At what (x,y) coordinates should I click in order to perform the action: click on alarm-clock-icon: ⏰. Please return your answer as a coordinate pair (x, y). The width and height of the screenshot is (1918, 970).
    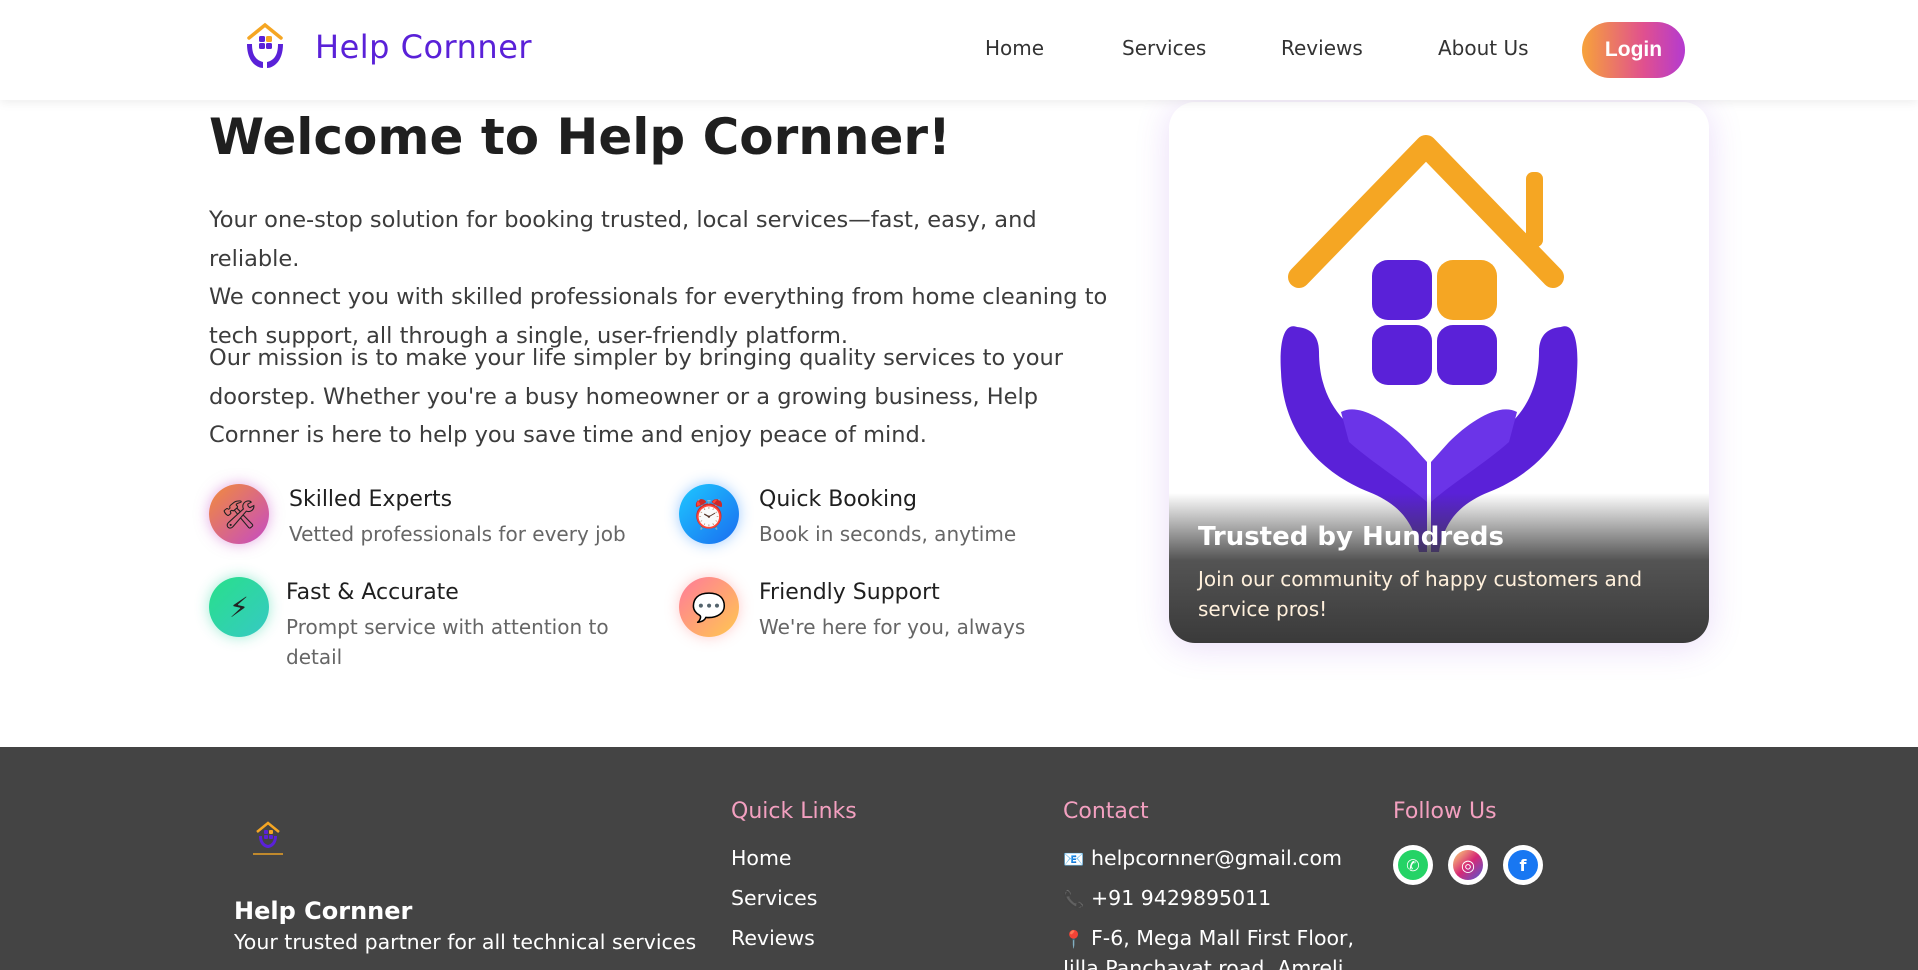
    Looking at the image, I should click on (709, 514).